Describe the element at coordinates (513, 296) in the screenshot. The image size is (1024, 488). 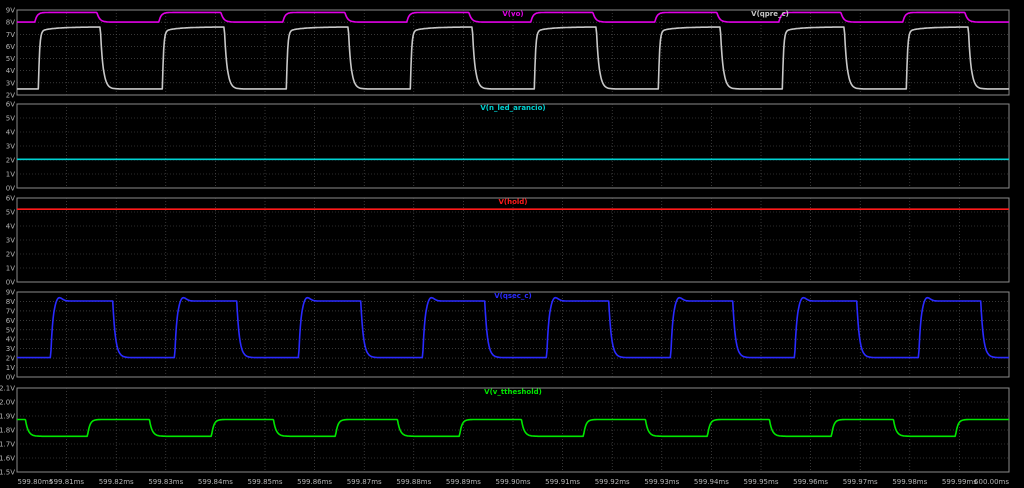
I see `trace-label: V(qsec_c)` at that location.